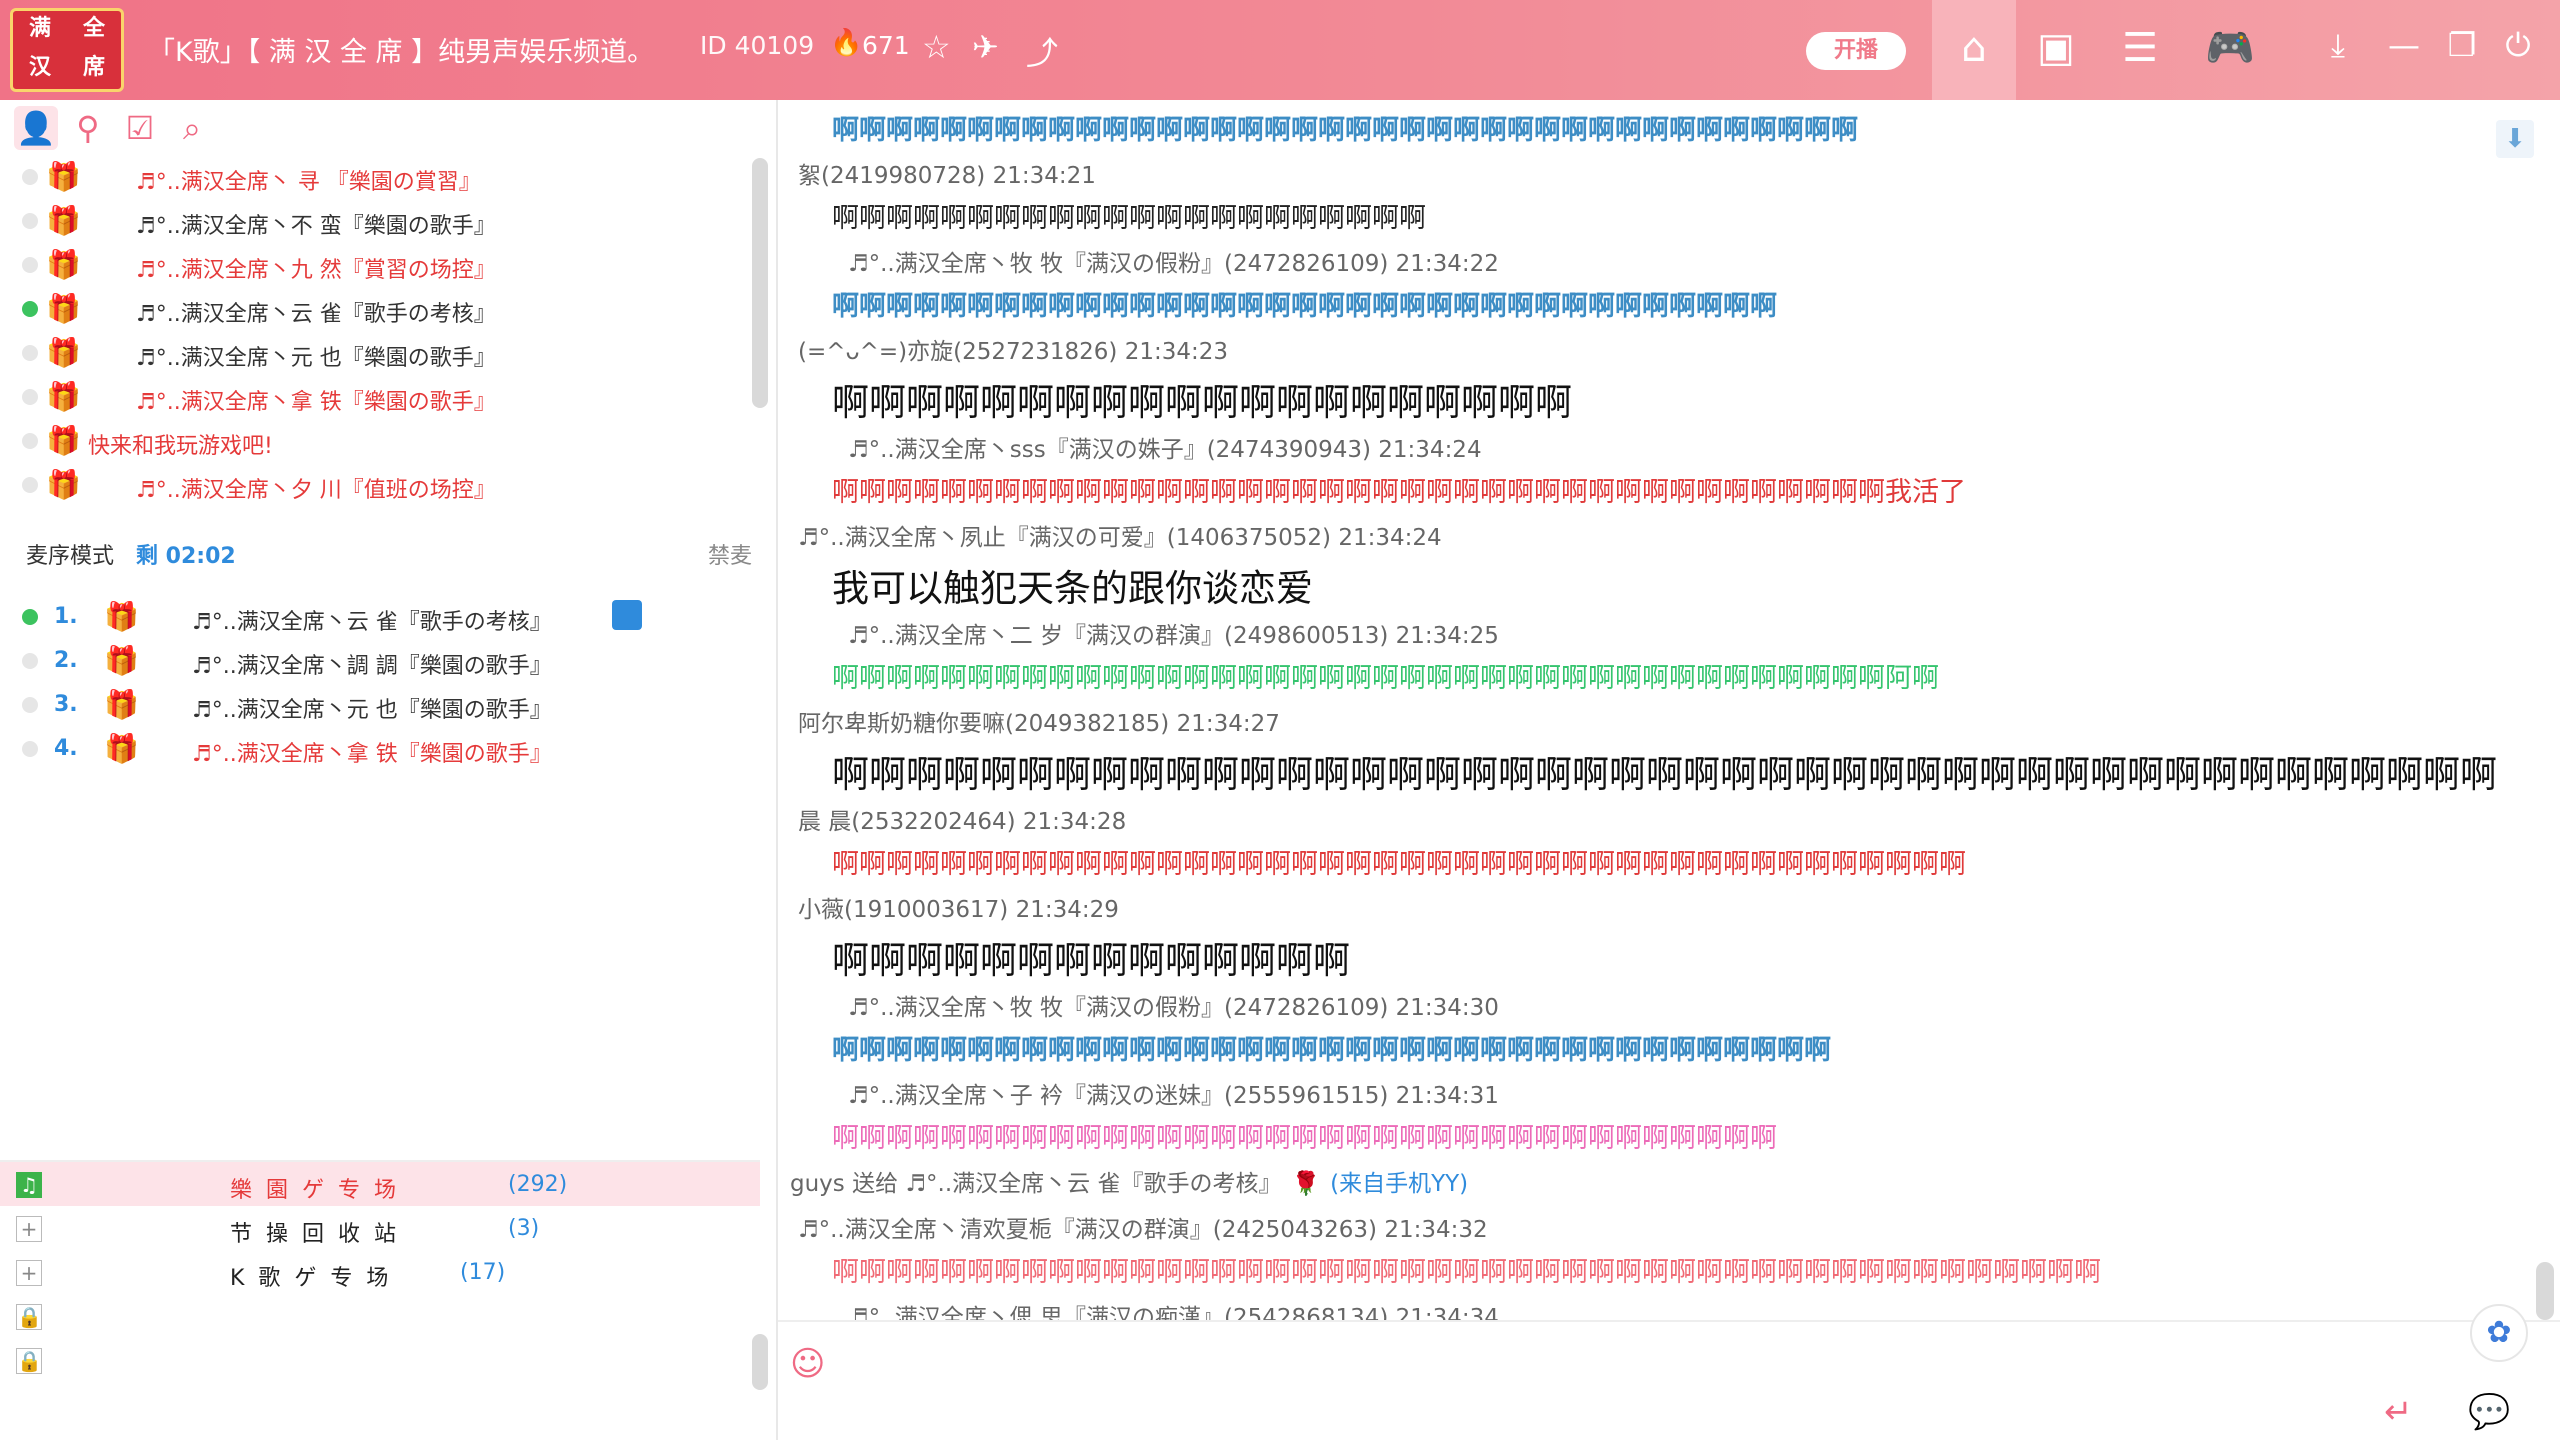 This screenshot has width=2560, height=1442. What do you see at coordinates (2462, 45) in the screenshot?
I see `restore-button: ❐` at bounding box center [2462, 45].